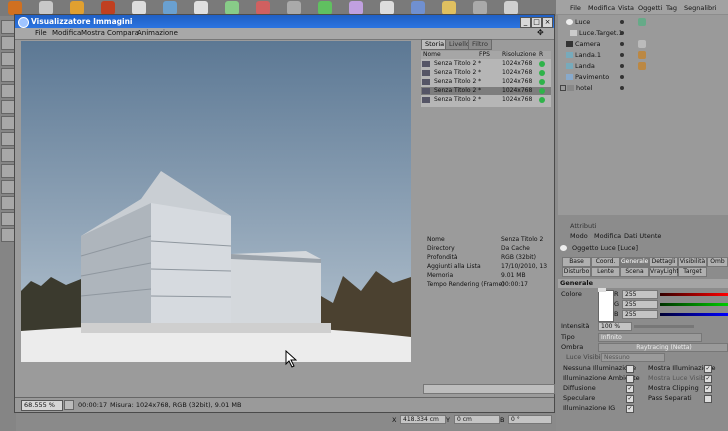 Image resolution: width=728 pixels, height=431 pixels. What do you see at coordinates (540, 32) in the screenshot?
I see `pin-icon: ✥` at bounding box center [540, 32].